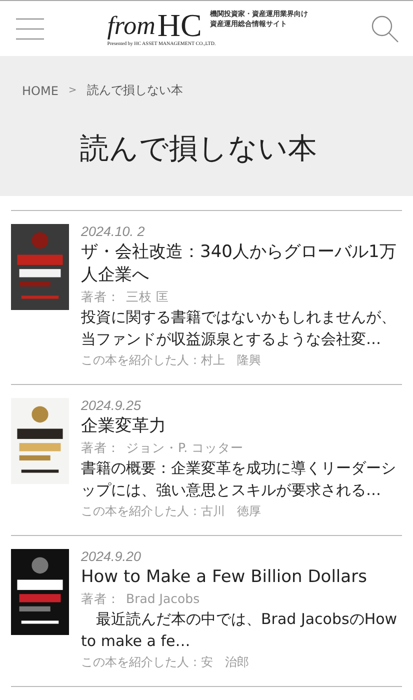 This screenshot has width=413, height=700. I want to click on search-icon, so click(384, 28).